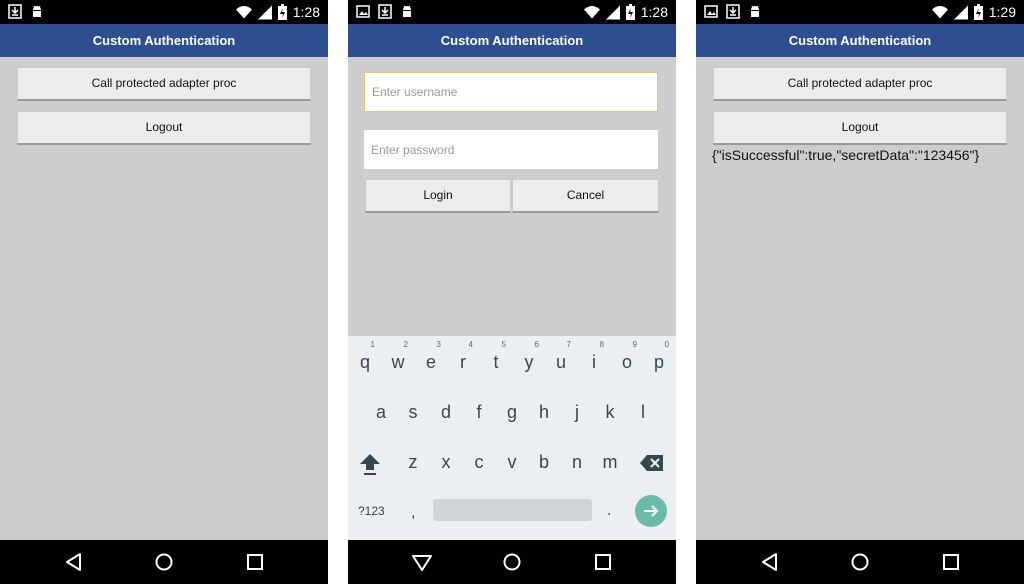 The image size is (1024, 584). Describe the element at coordinates (1002, 12) in the screenshot. I see `status-time: 1:29` at that location.